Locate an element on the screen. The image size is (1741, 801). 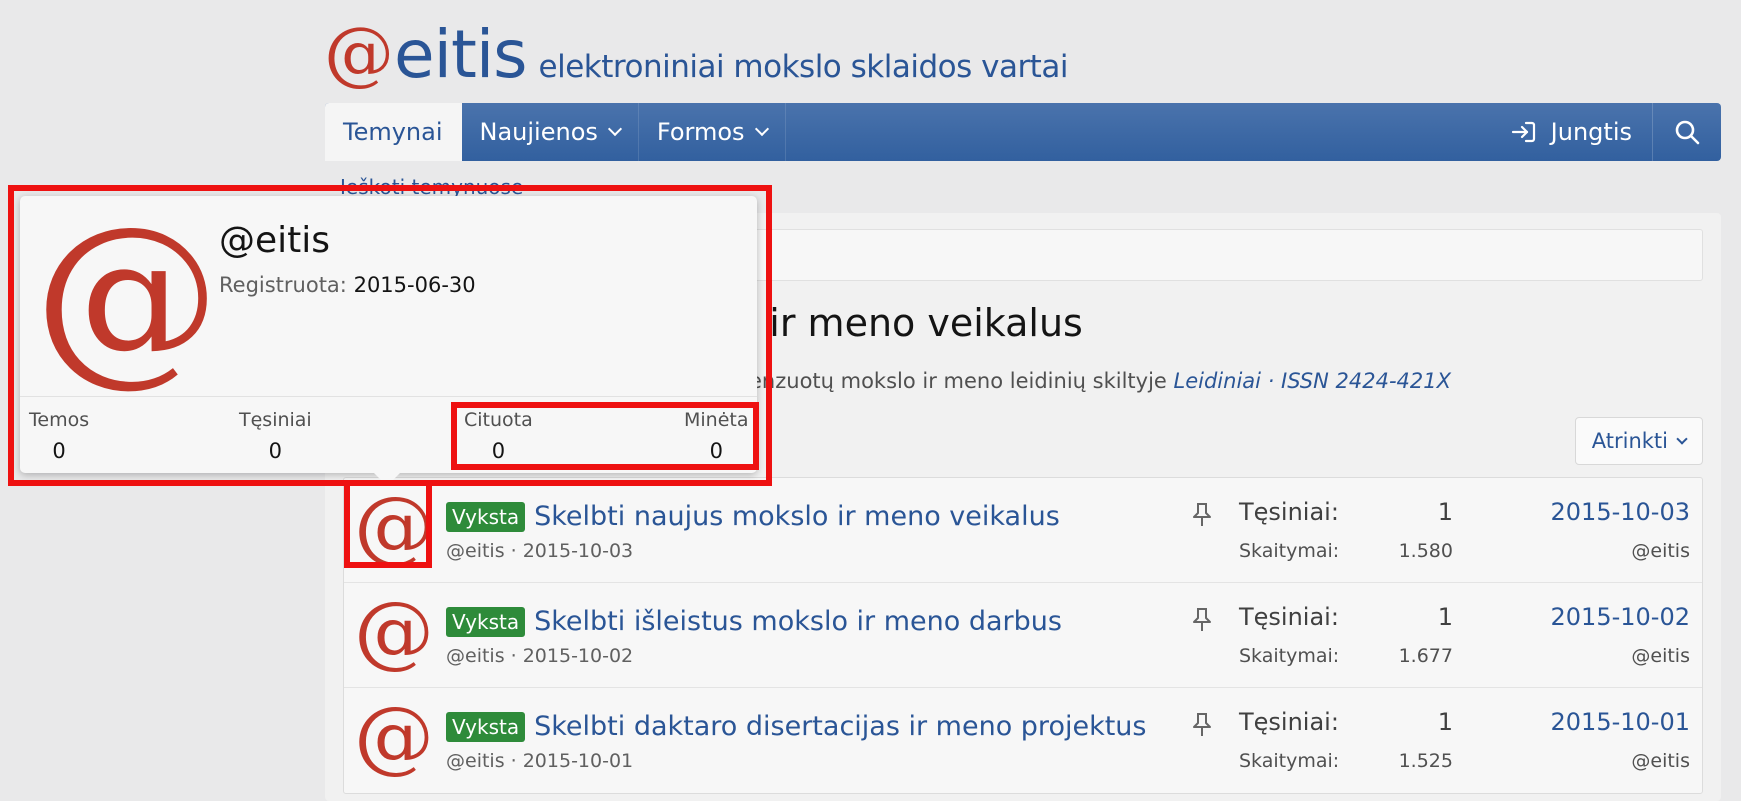
stat-mineta: Minėta 0 is located at coordinates (716, 436).